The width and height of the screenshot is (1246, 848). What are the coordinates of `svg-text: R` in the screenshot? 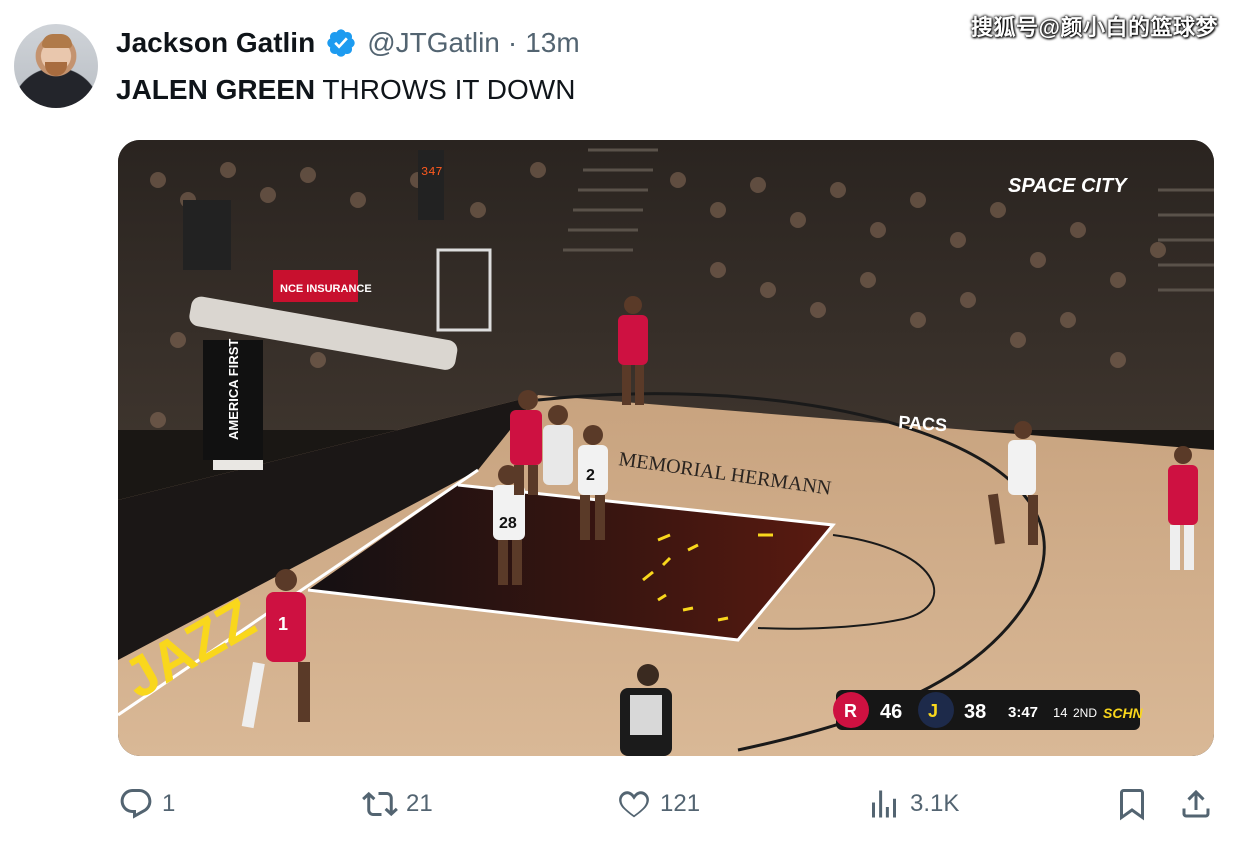 It's located at (850, 711).